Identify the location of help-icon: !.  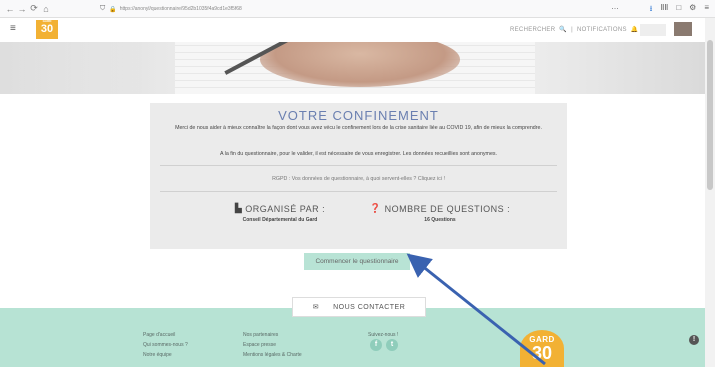
(694, 340).